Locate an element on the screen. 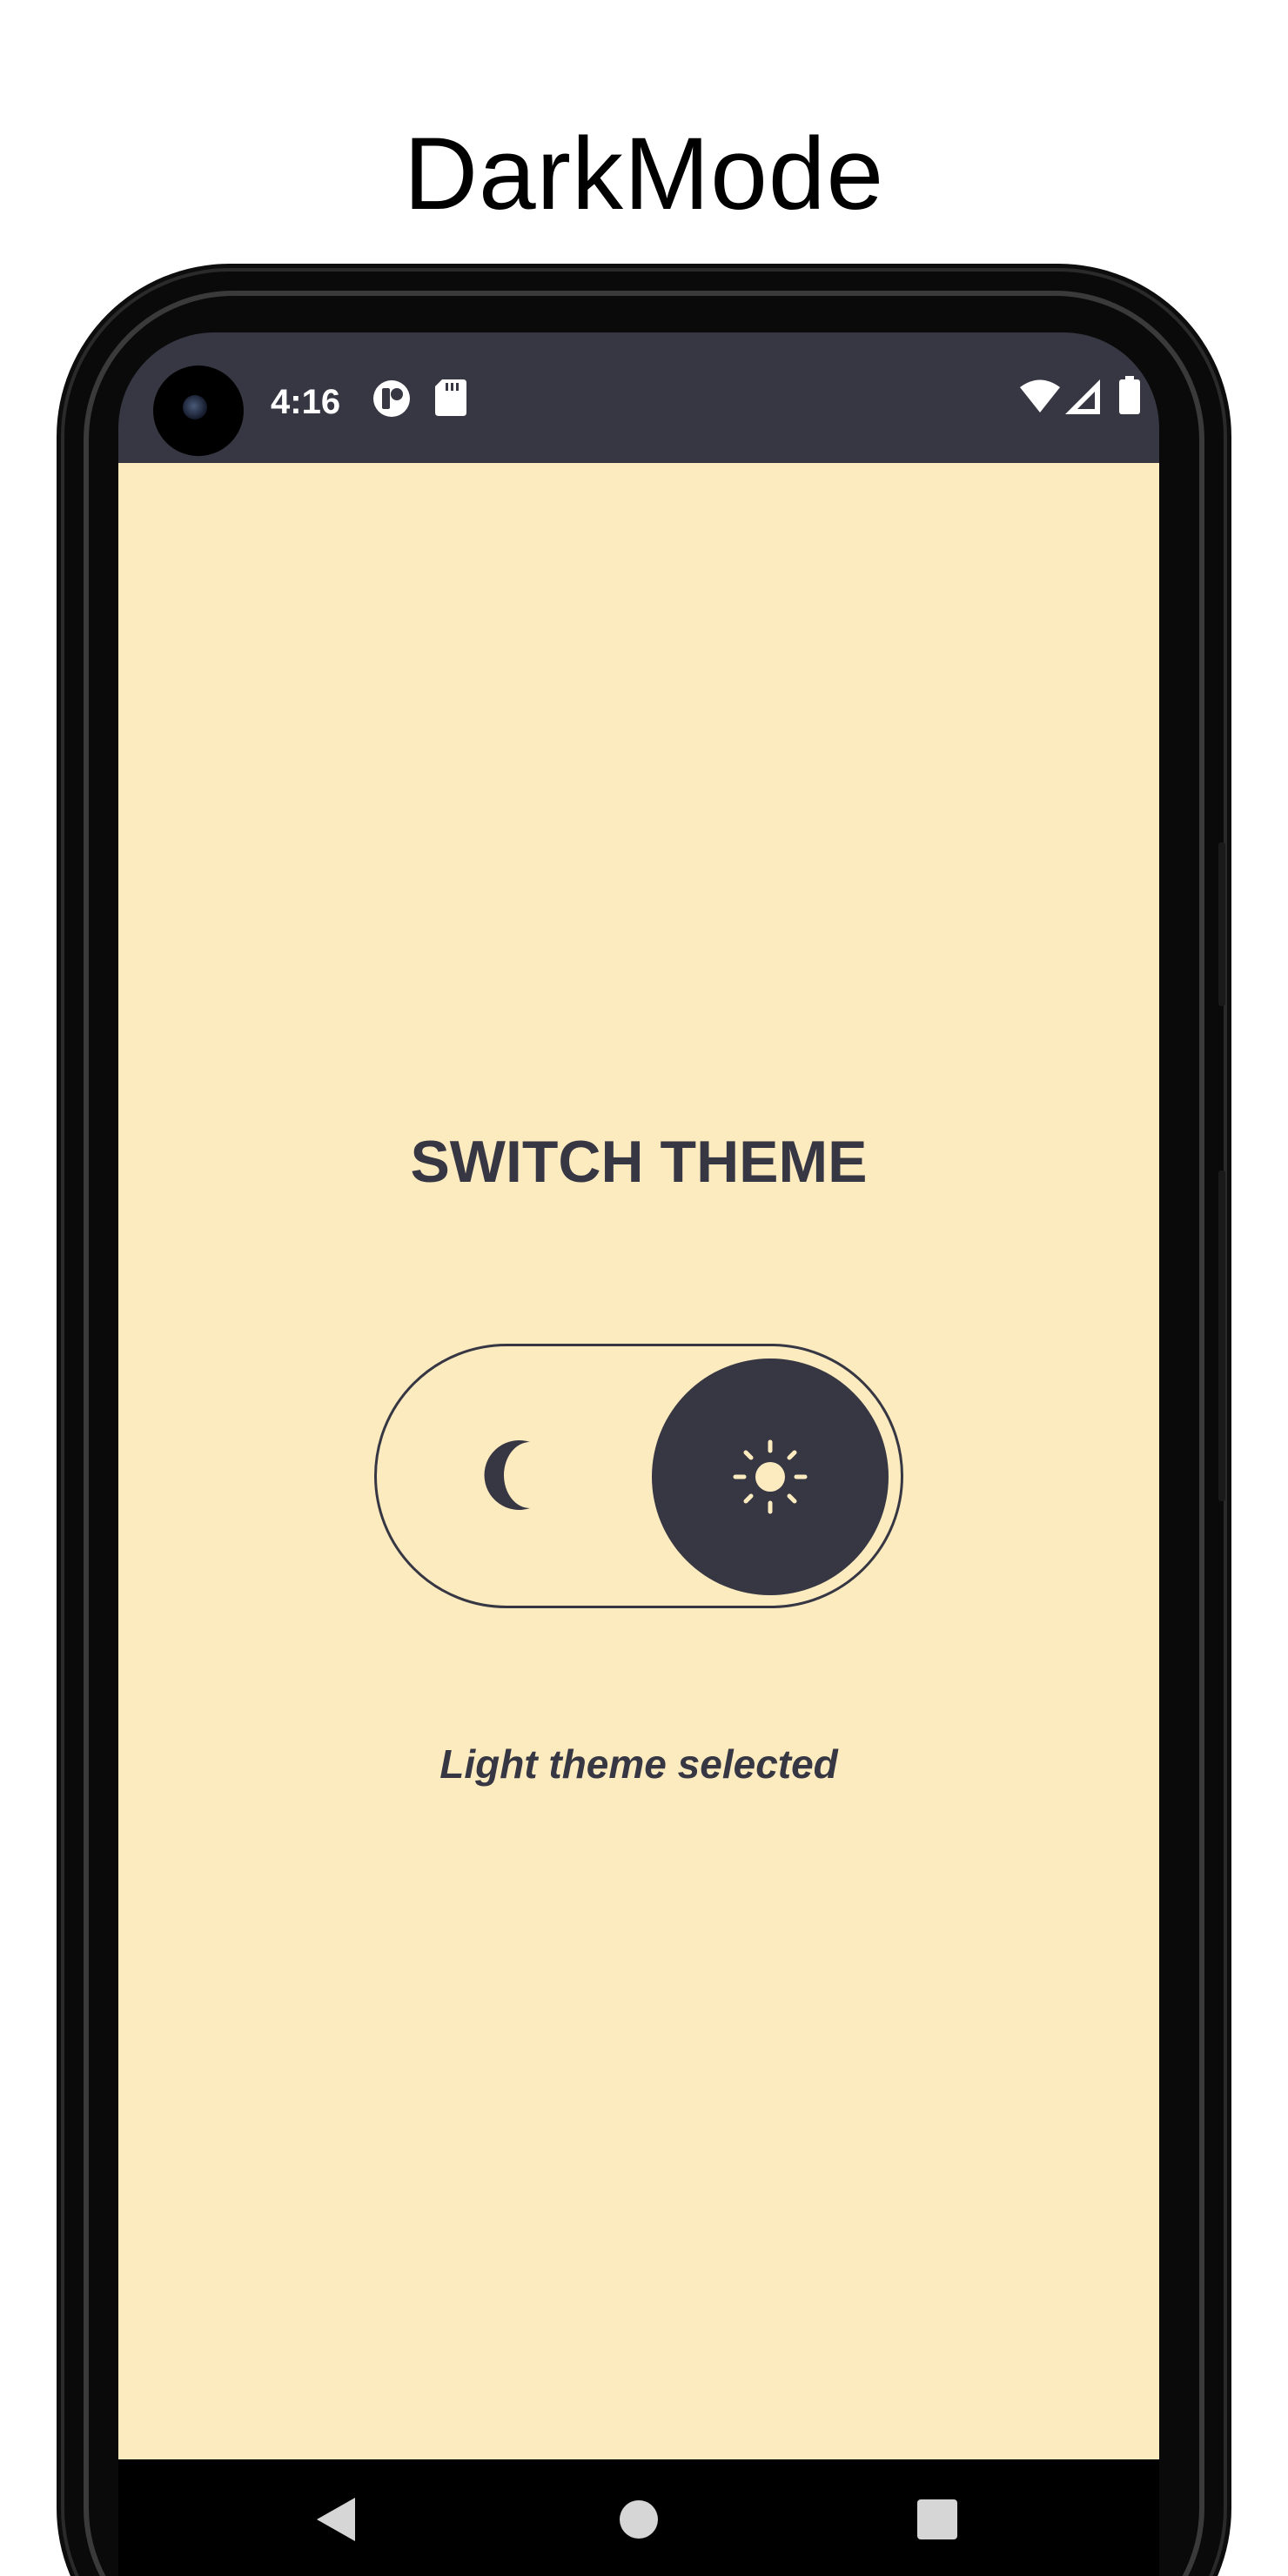 This screenshot has width=1288, height=2576. moon-icon is located at coordinates (515, 1478).